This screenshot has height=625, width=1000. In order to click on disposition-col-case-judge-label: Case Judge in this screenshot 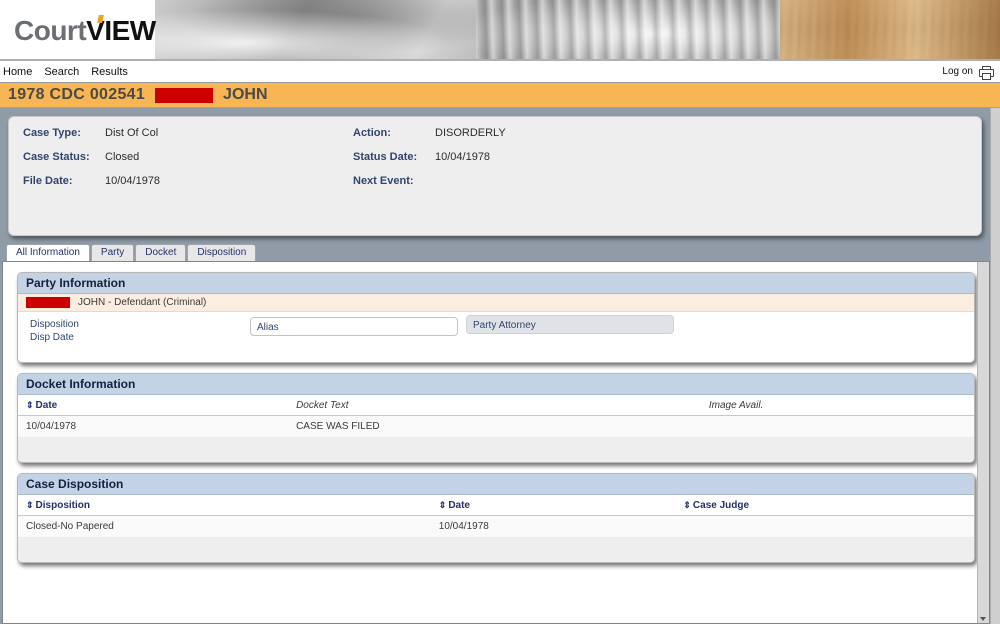, I will do `click(721, 505)`.